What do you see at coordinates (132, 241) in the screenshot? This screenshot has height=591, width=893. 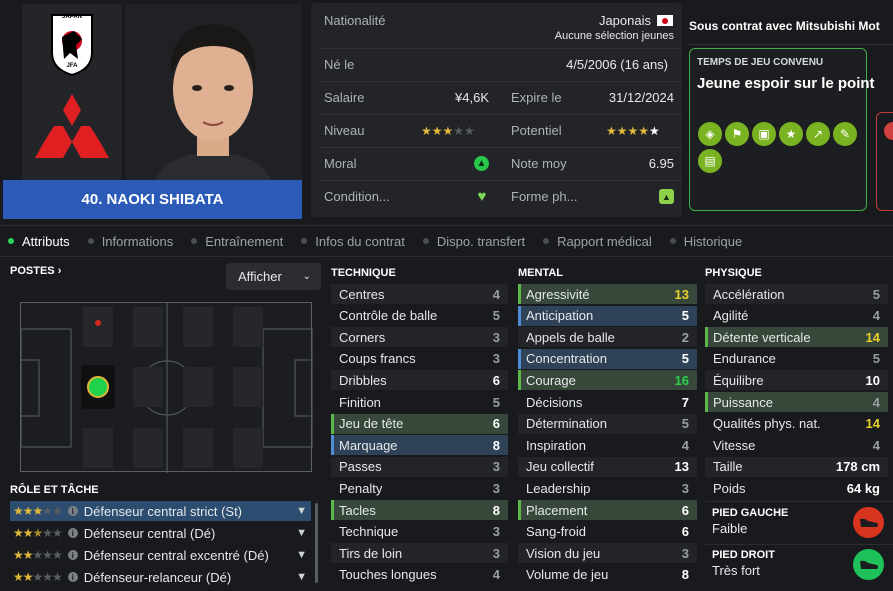 I see `tab-information: Informations` at bounding box center [132, 241].